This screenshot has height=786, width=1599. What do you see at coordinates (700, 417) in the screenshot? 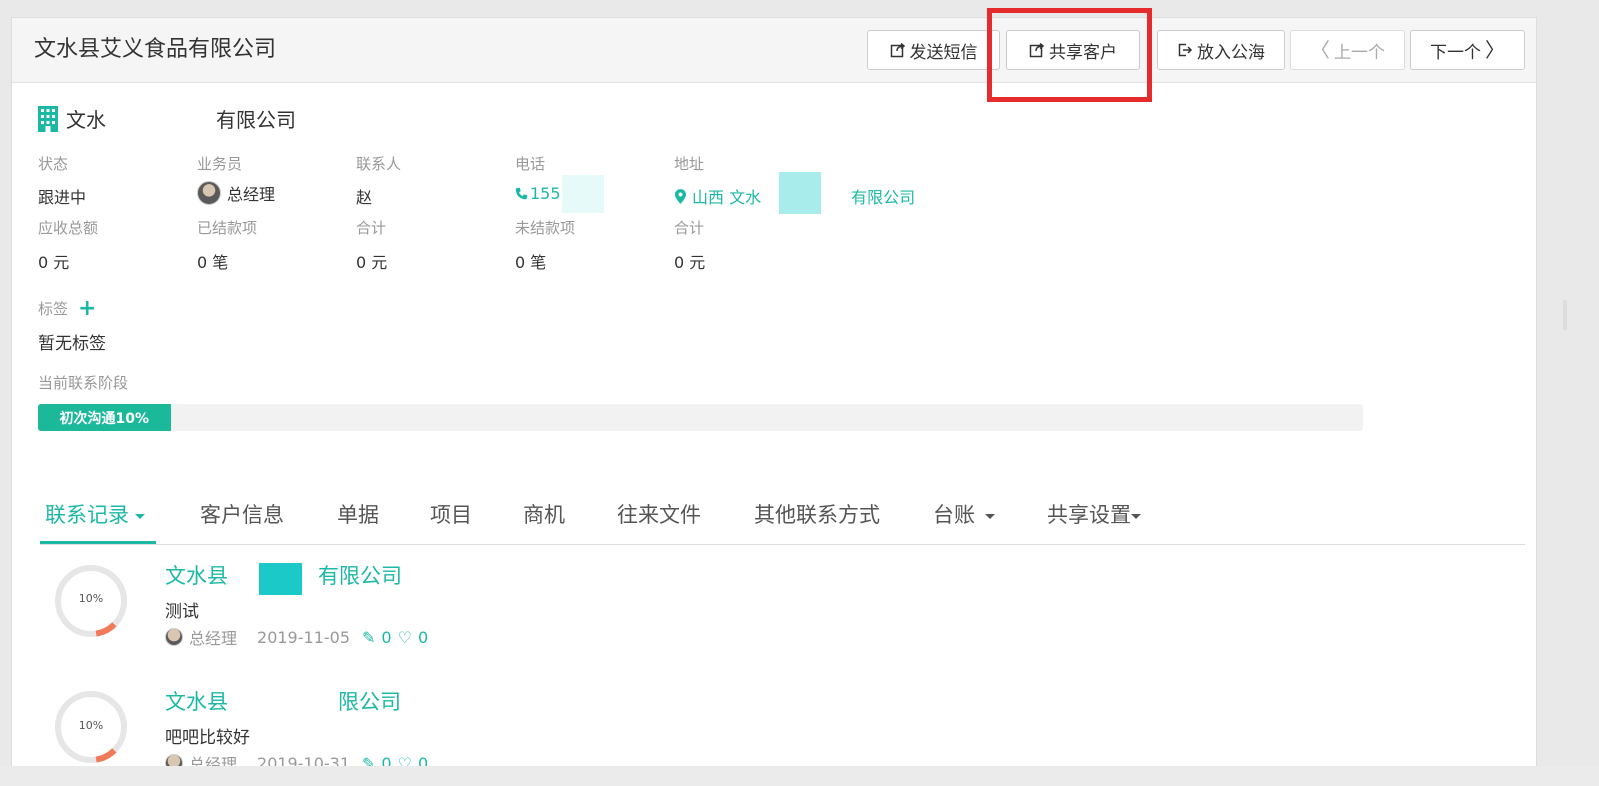
I see `stage-progress-track: 初次沟通10%` at bounding box center [700, 417].